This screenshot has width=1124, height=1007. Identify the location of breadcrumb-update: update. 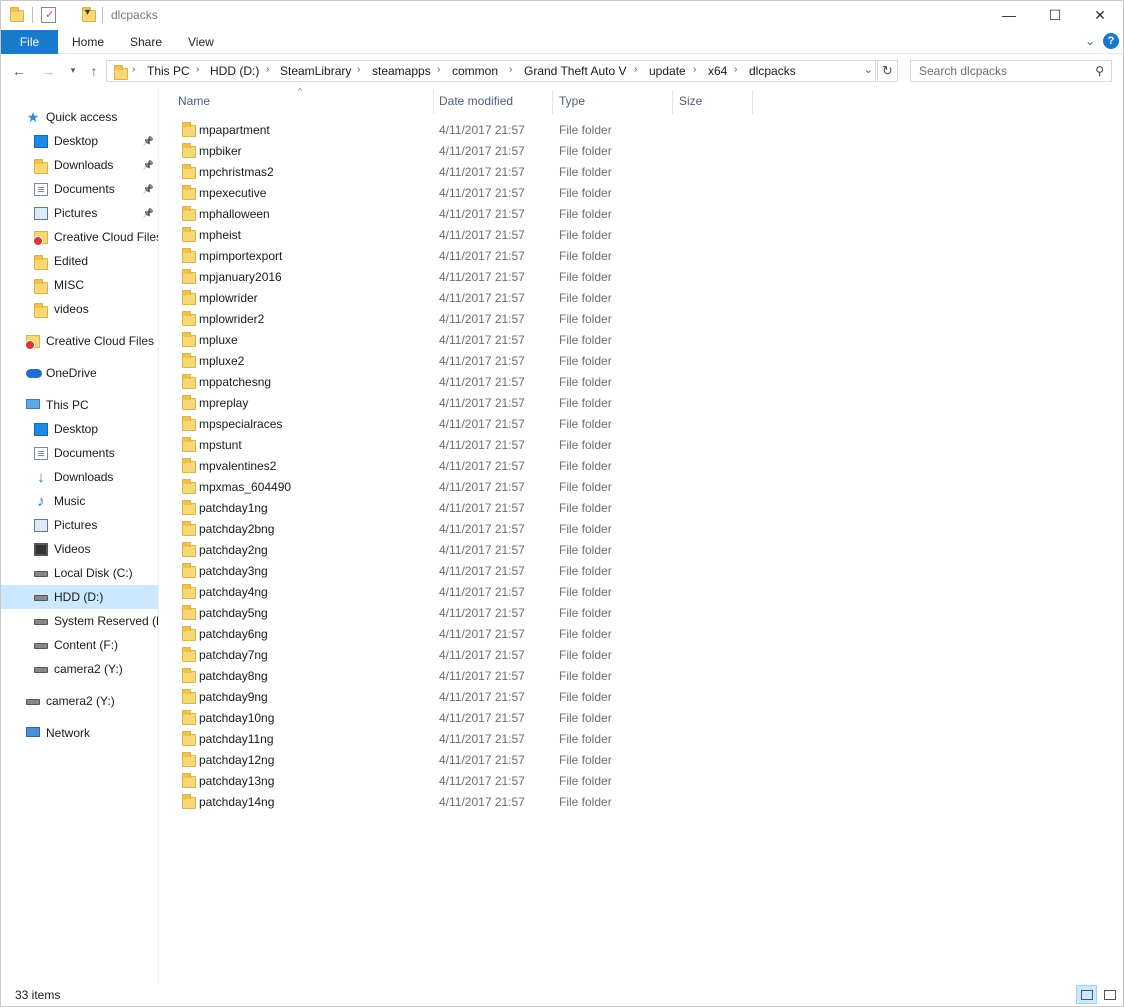
(667, 71).